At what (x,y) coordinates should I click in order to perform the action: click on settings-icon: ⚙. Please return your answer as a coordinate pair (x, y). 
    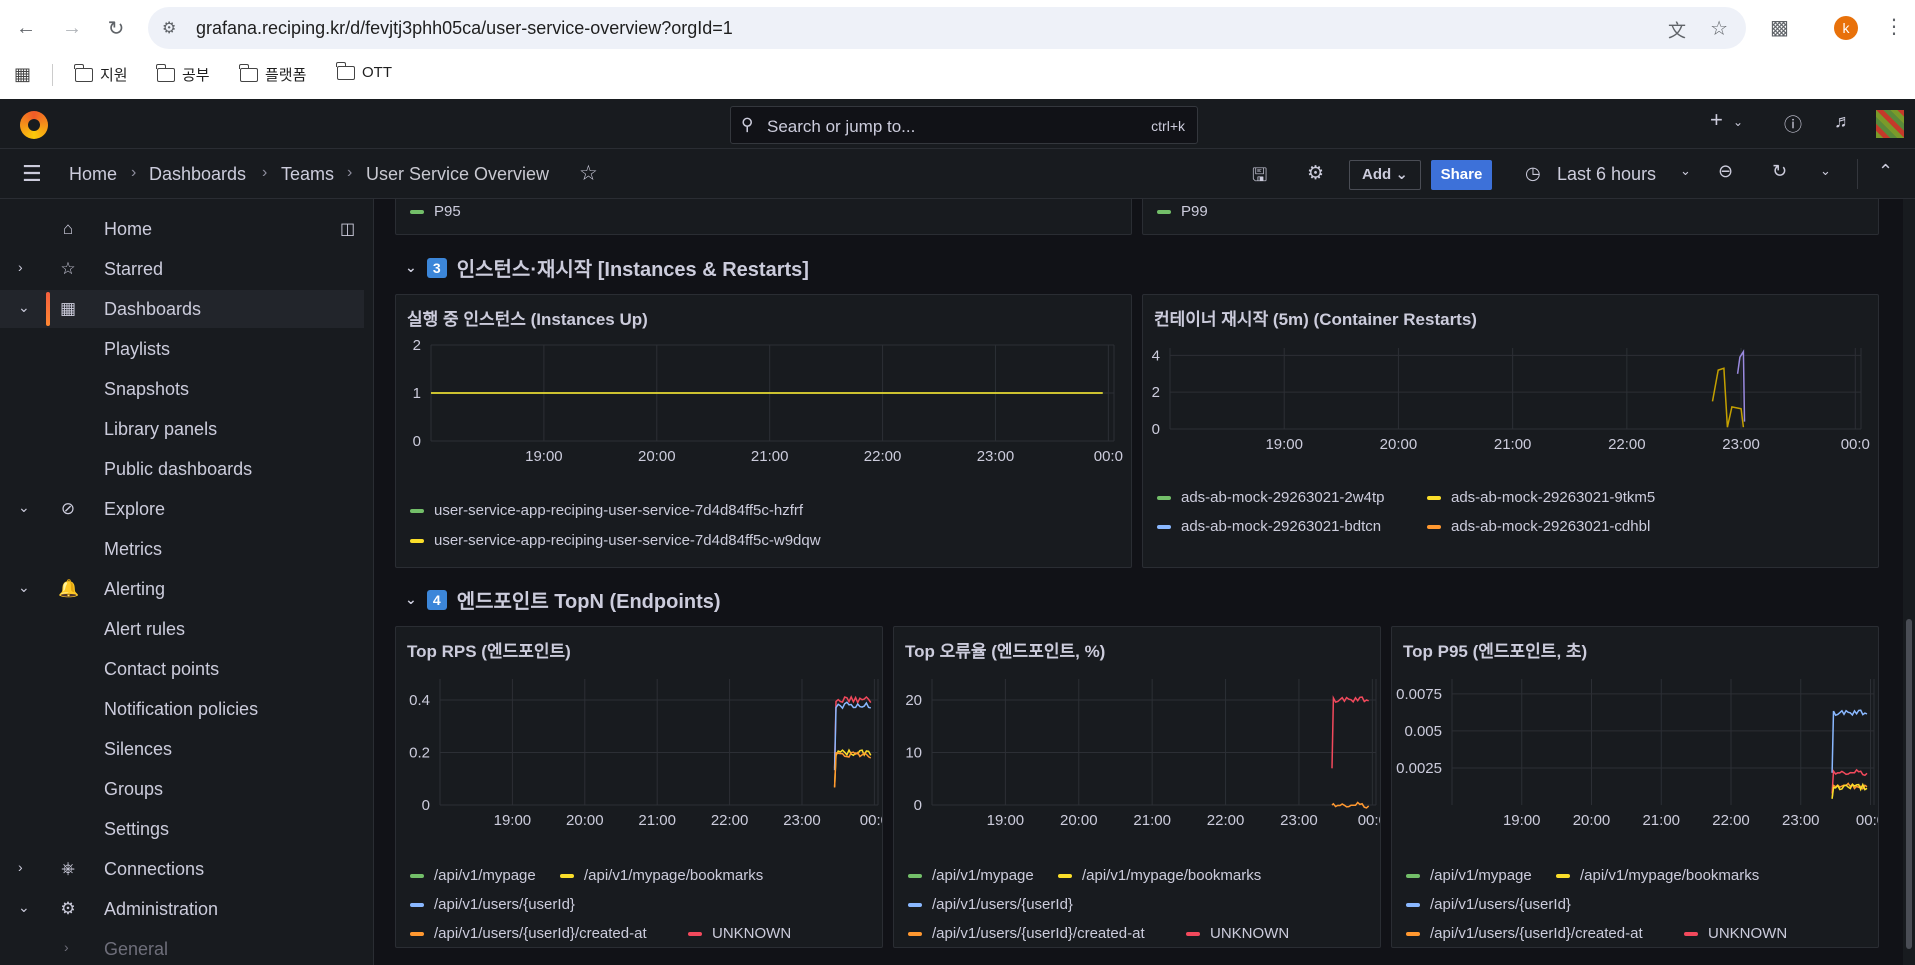
    Looking at the image, I should click on (1315, 173).